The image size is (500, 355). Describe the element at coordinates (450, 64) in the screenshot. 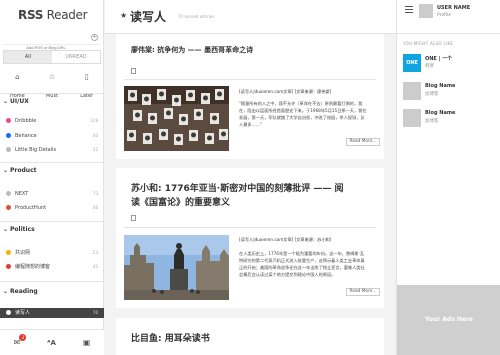

I see `suggestion-item: ONE ONE | 一个 韩寒` at that location.